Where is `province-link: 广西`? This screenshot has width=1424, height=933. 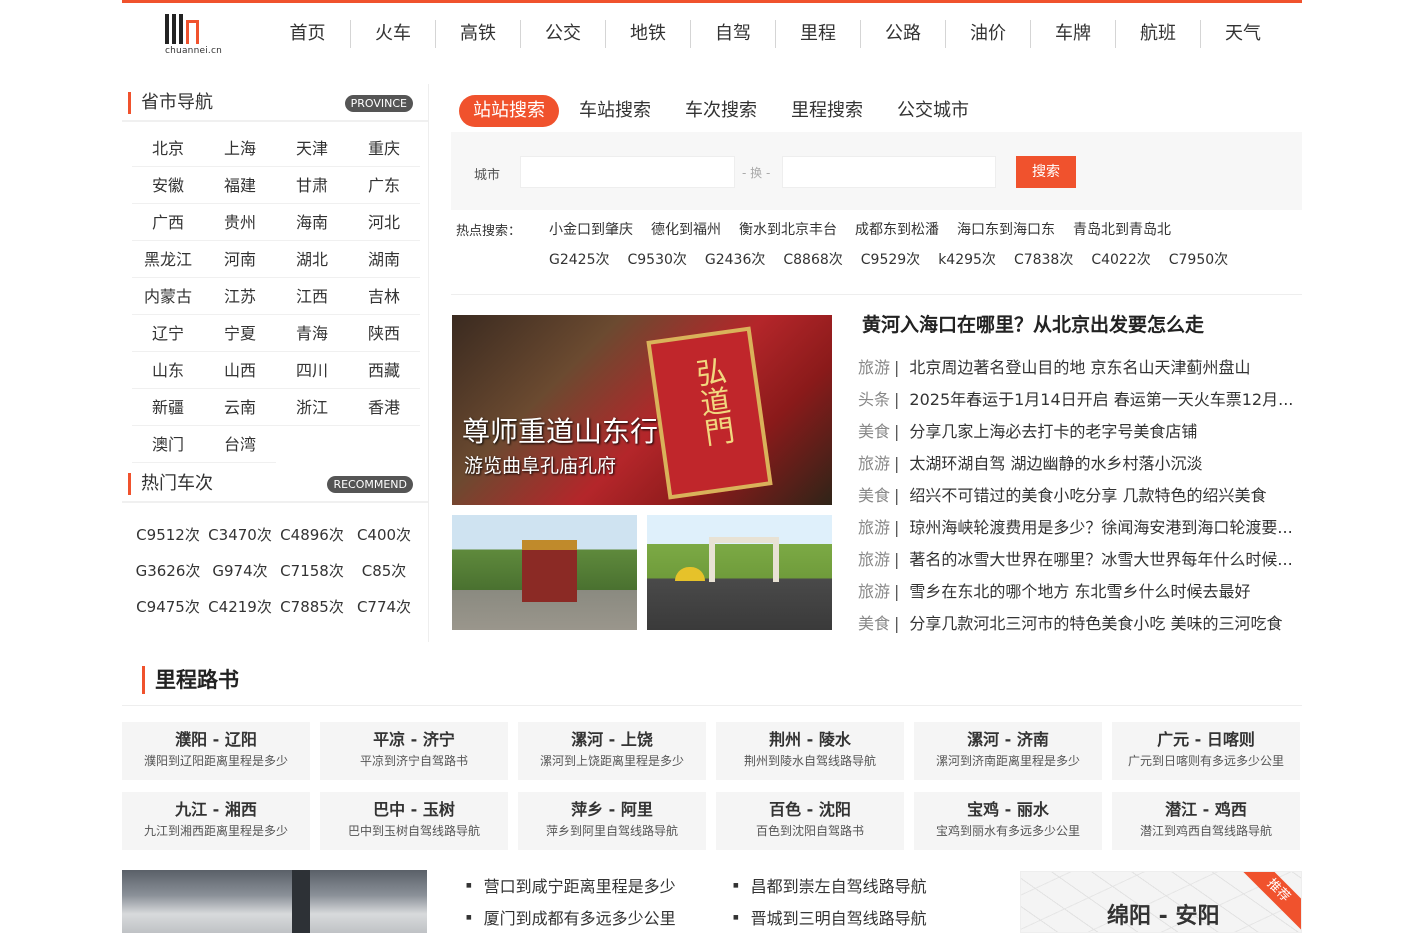 province-link: 广西 is located at coordinates (168, 222).